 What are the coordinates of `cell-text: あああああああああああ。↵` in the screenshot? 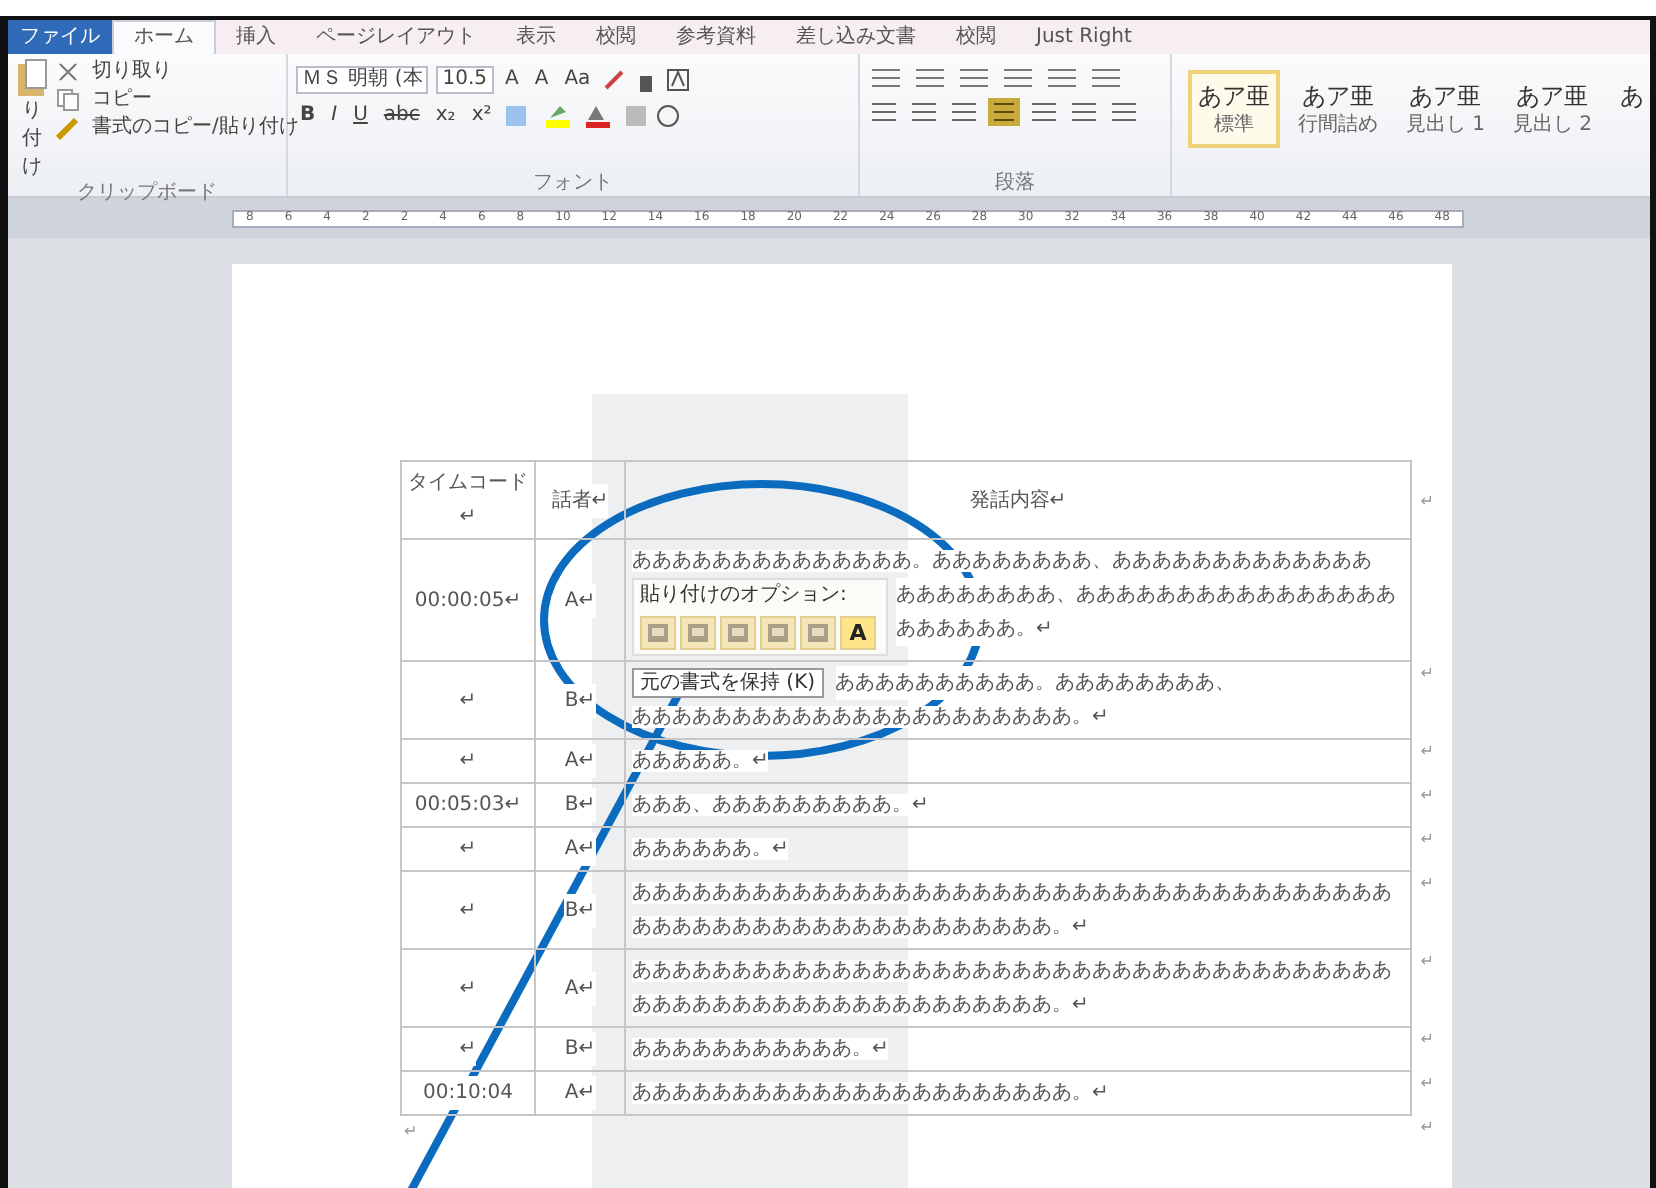 It's located at (760, 1049).